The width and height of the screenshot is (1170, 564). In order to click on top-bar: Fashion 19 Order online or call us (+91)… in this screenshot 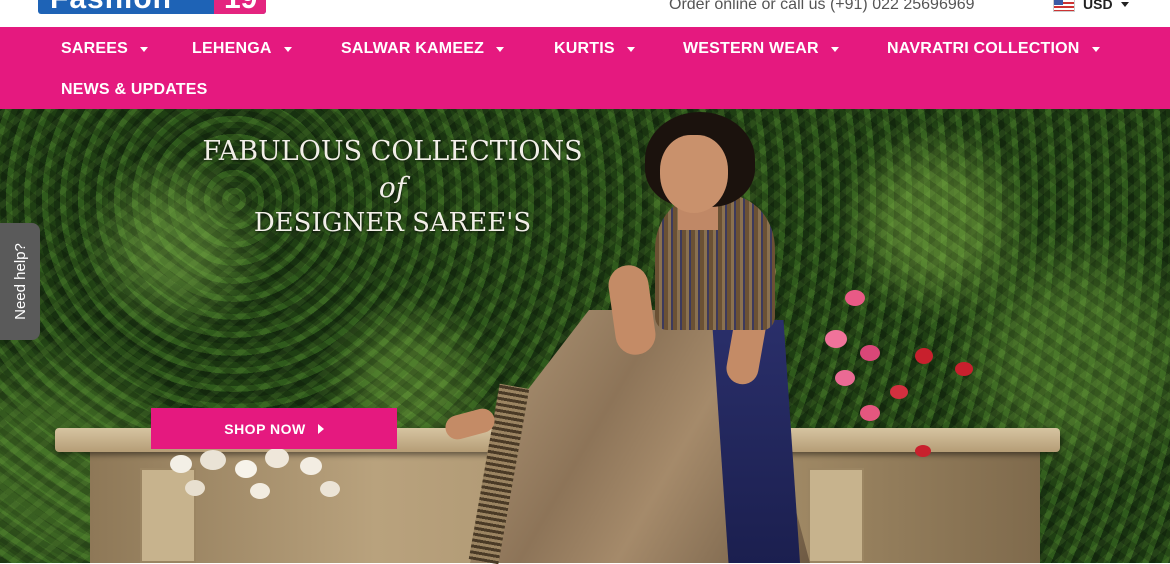, I will do `click(585, 13)`.